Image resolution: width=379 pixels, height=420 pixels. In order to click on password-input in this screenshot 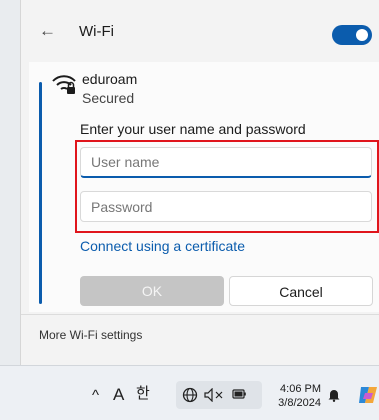, I will do `click(226, 206)`.